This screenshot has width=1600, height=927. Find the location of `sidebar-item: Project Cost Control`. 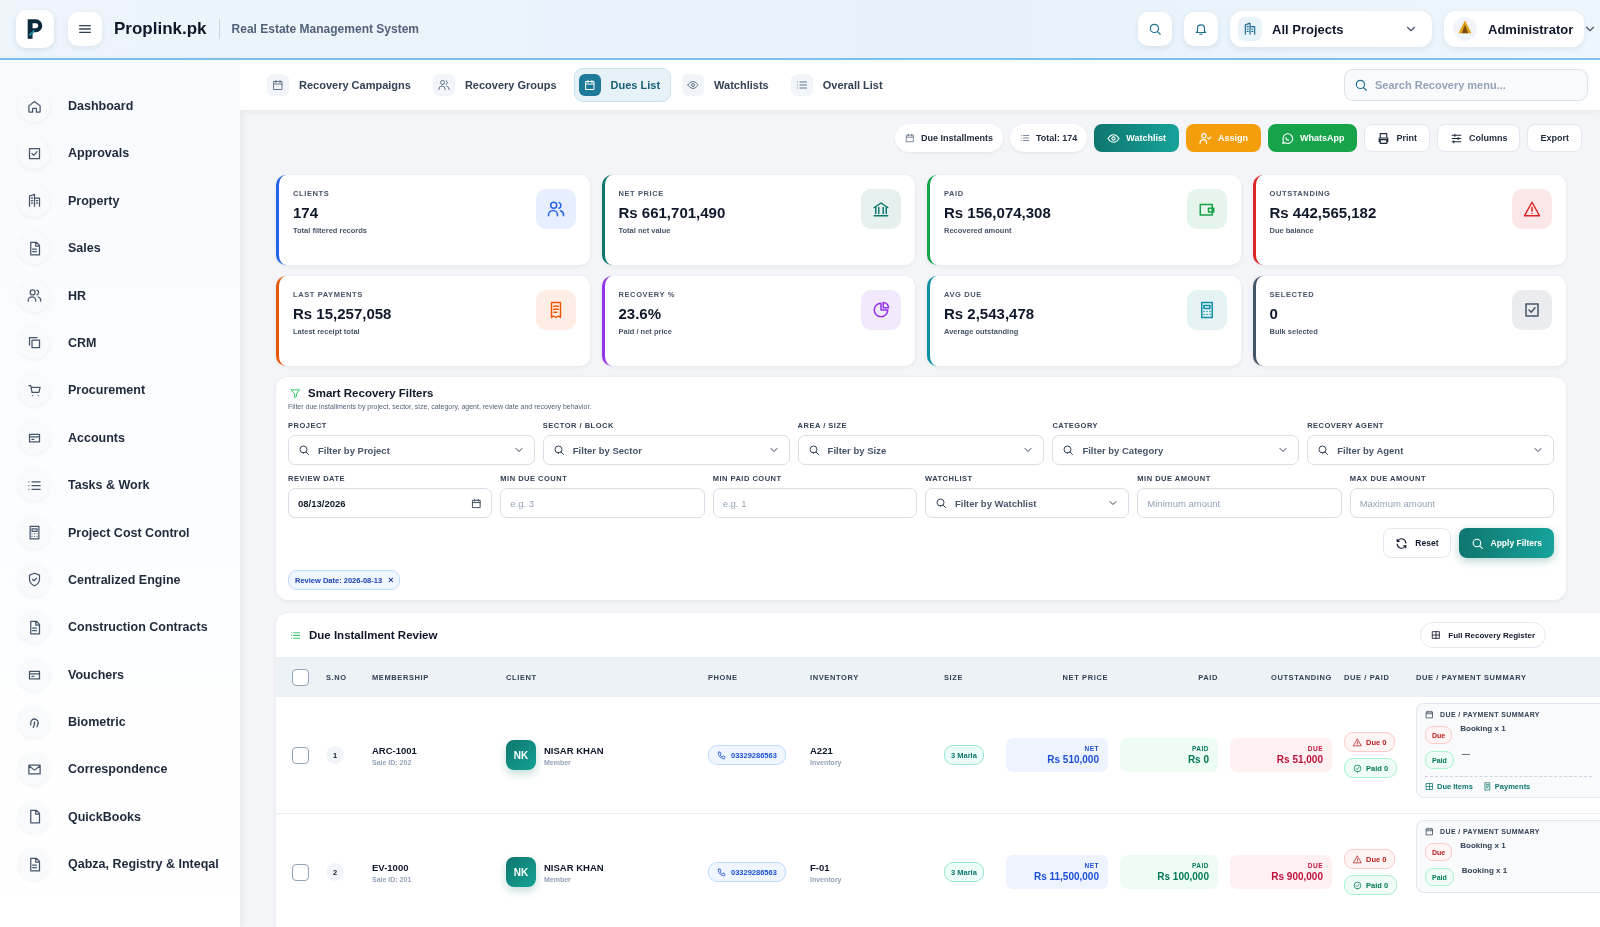

sidebar-item: Project Cost Control is located at coordinates (116, 532).